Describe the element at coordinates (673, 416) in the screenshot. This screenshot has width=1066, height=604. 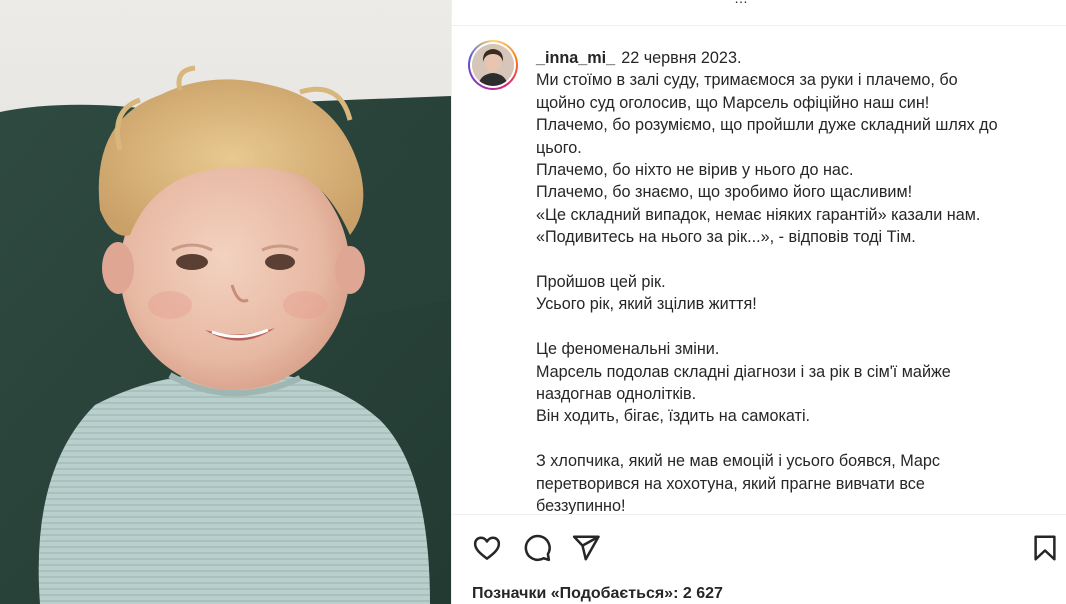
I see `caption-line: Він ходить, бігає, їздить на самокаті.` at that location.